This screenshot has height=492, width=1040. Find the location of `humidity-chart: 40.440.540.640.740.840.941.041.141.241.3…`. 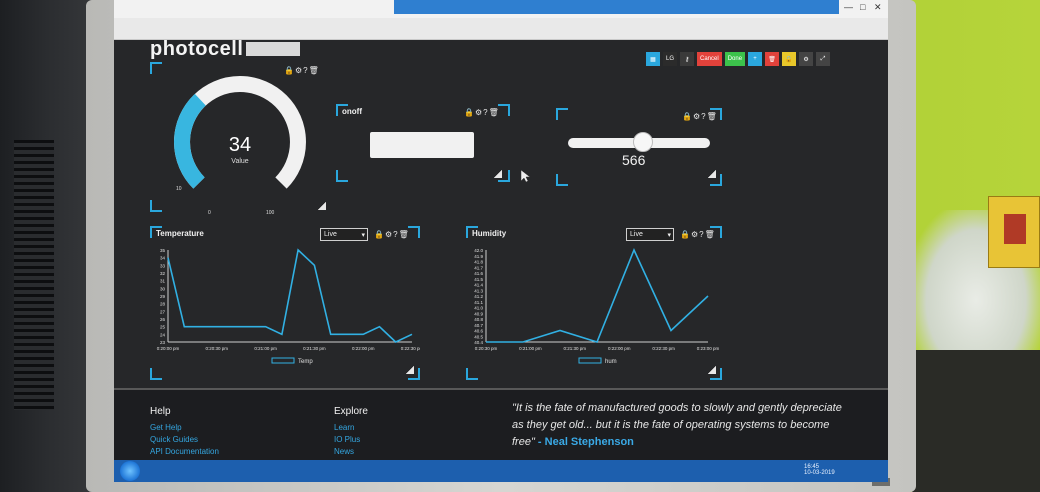

humidity-chart: 40.440.540.640.740.840.941.041.141.241.3… is located at coordinates (597, 306).